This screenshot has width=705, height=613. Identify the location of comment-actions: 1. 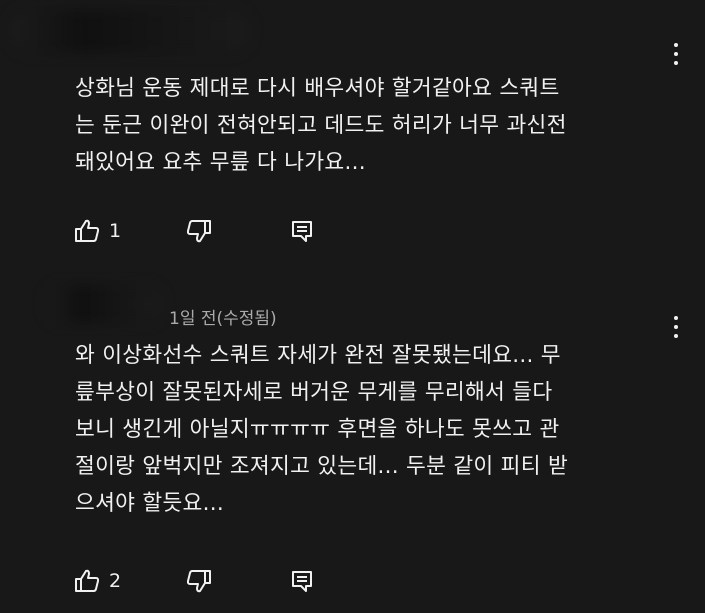
(352, 231).